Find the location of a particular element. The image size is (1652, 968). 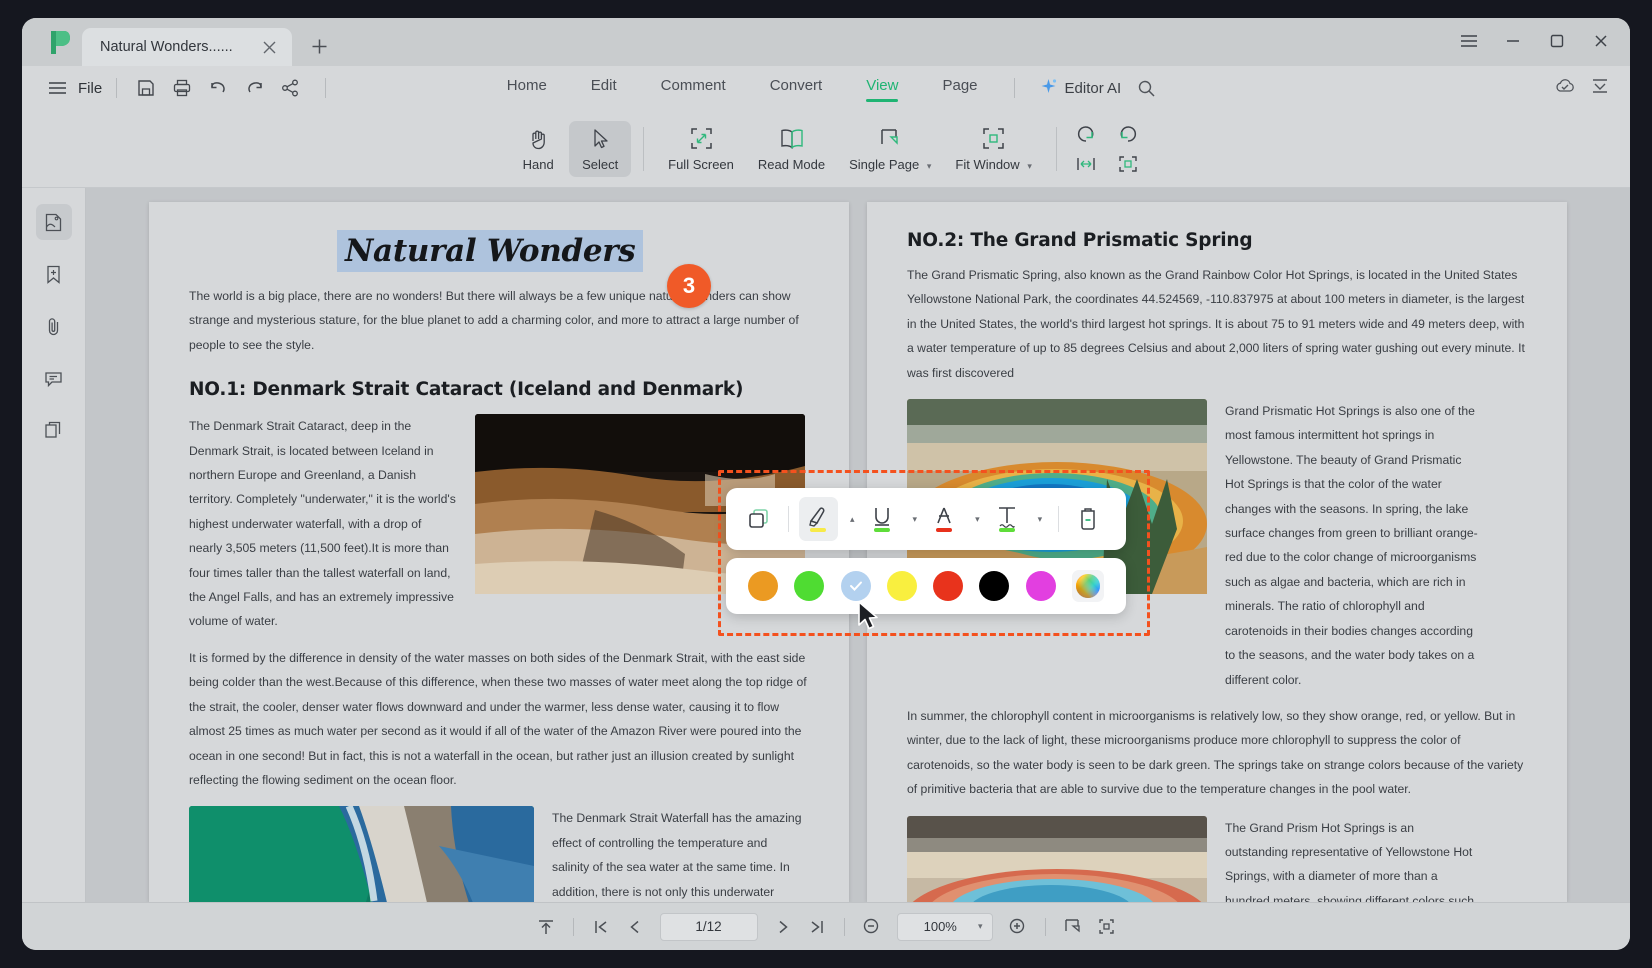

underline-caret: ▾ is located at coordinates (913, 519).